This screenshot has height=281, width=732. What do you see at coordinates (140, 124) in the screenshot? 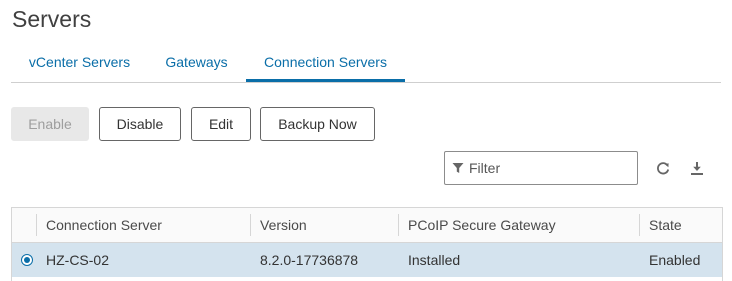
I see `disable-button: Disable` at bounding box center [140, 124].